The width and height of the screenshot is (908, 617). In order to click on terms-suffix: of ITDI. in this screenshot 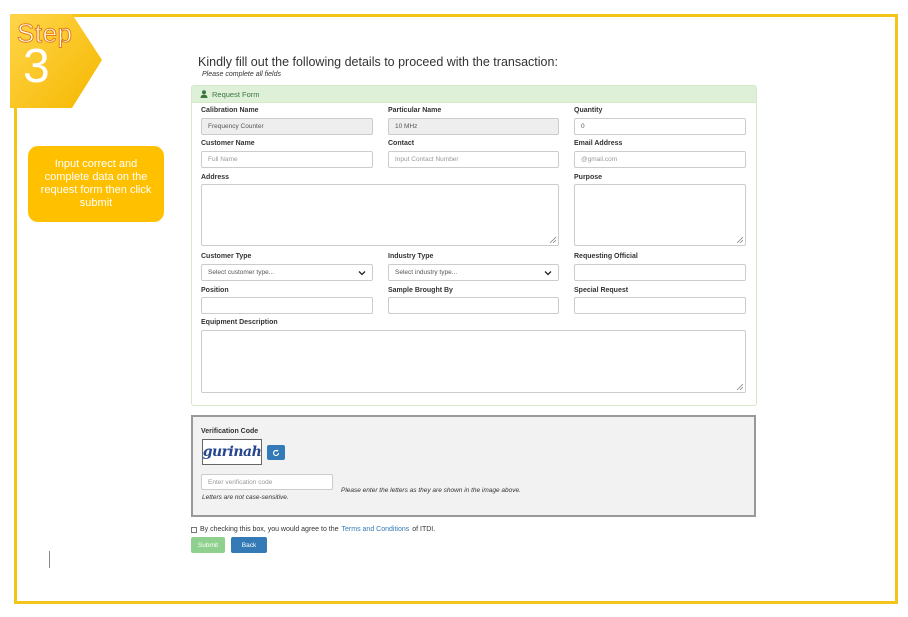, I will do `click(424, 529)`.